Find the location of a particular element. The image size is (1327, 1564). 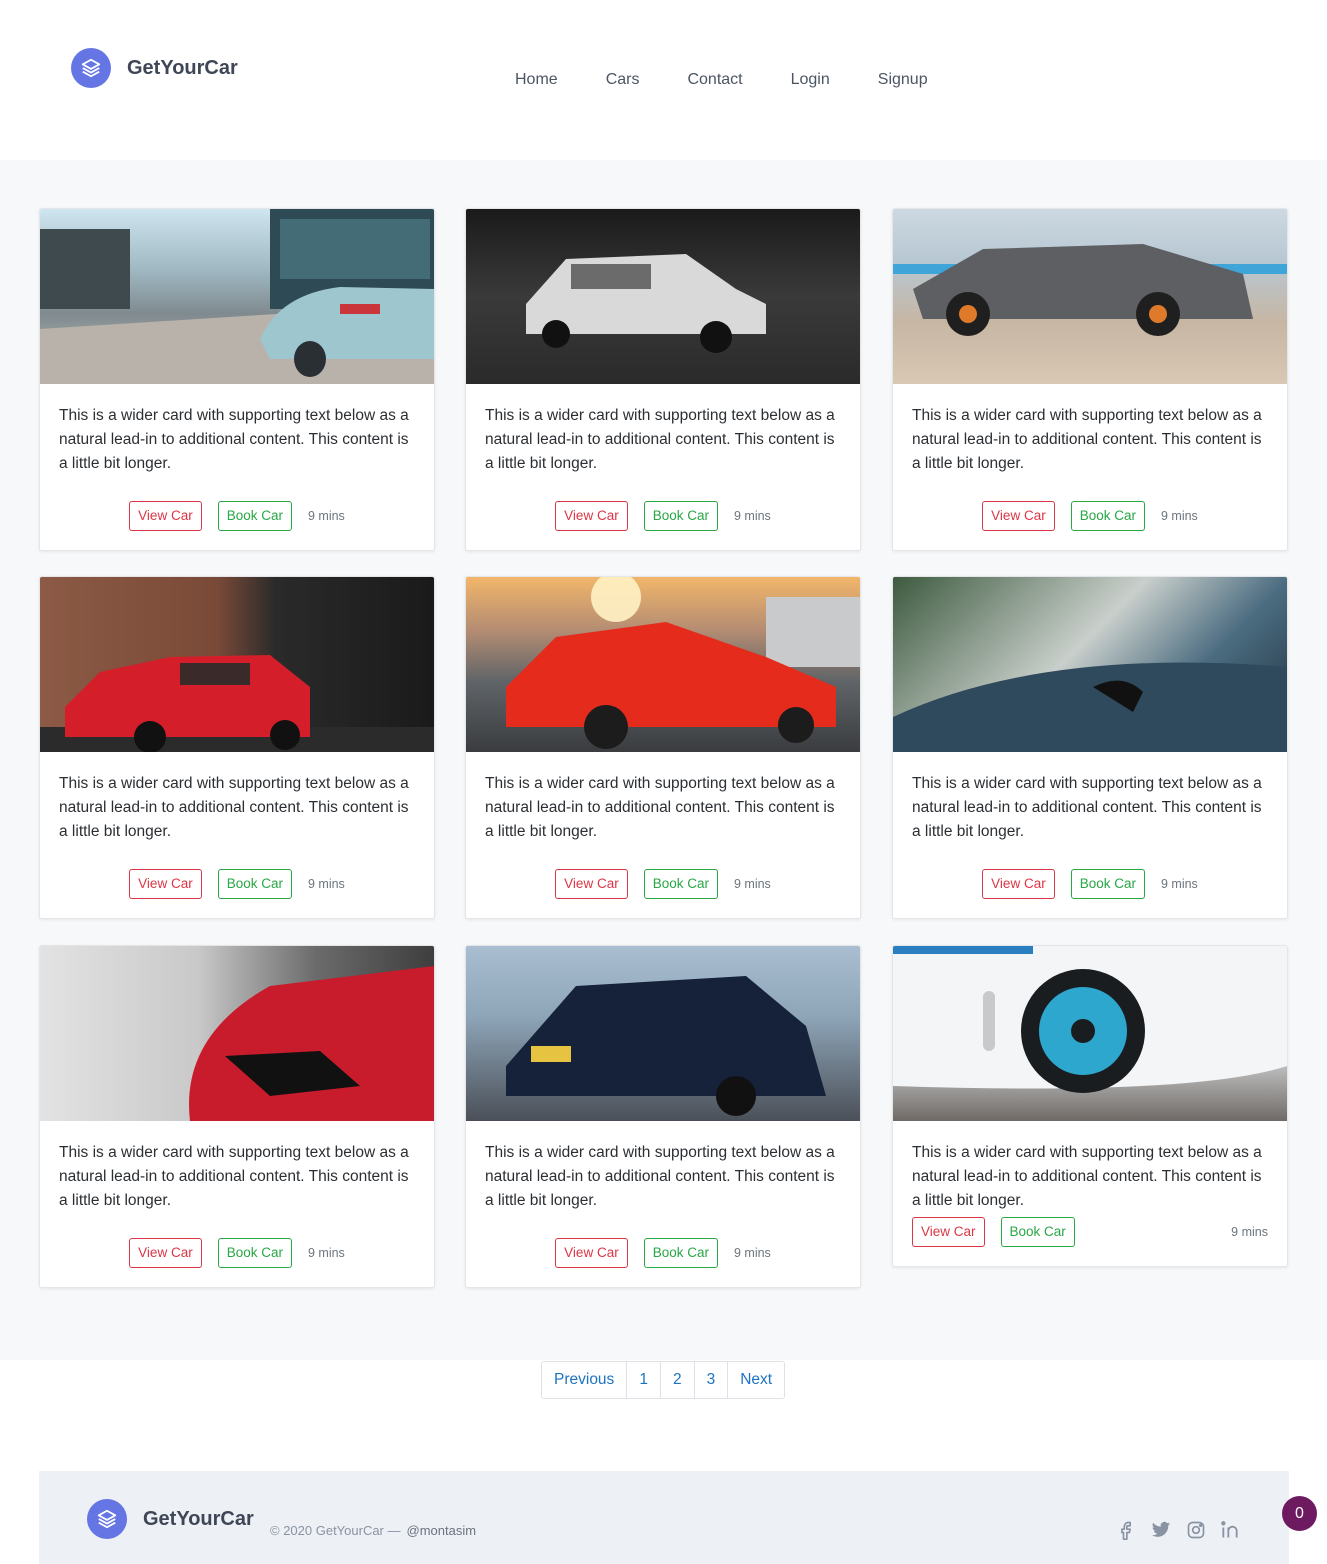

social-links is located at coordinates (1185, 1530).